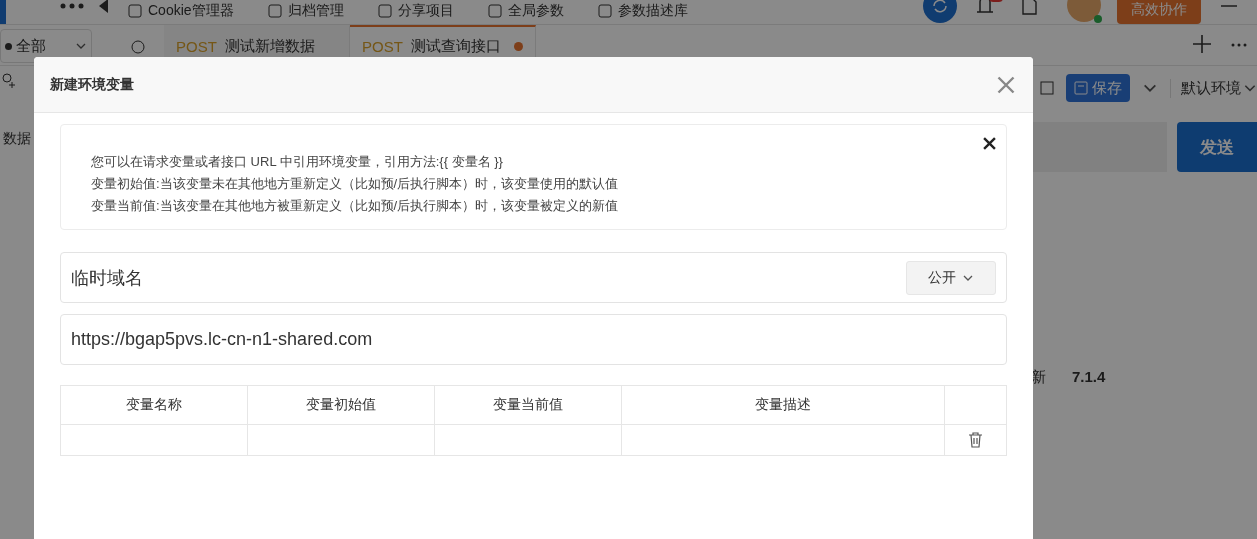 Image resolution: width=1257 pixels, height=539 pixels. What do you see at coordinates (783, 405) in the screenshot?
I see `column-header: 变量描述` at bounding box center [783, 405].